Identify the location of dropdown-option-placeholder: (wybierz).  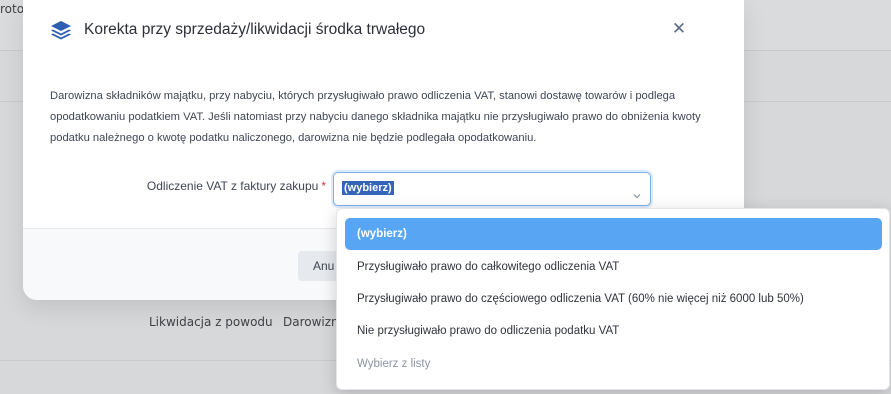
(613, 234).